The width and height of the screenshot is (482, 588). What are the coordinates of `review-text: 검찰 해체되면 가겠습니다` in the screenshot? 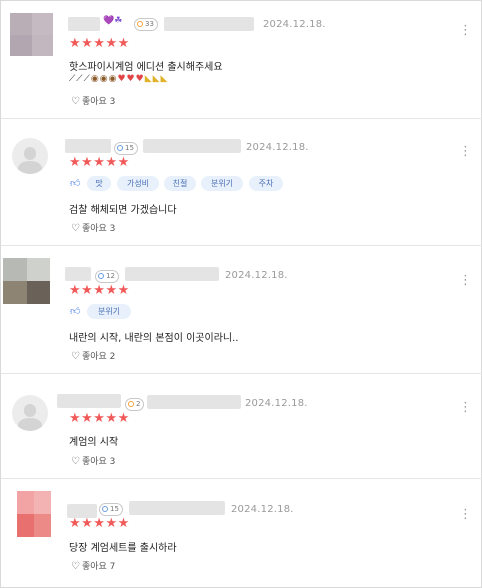 It's located at (123, 210).